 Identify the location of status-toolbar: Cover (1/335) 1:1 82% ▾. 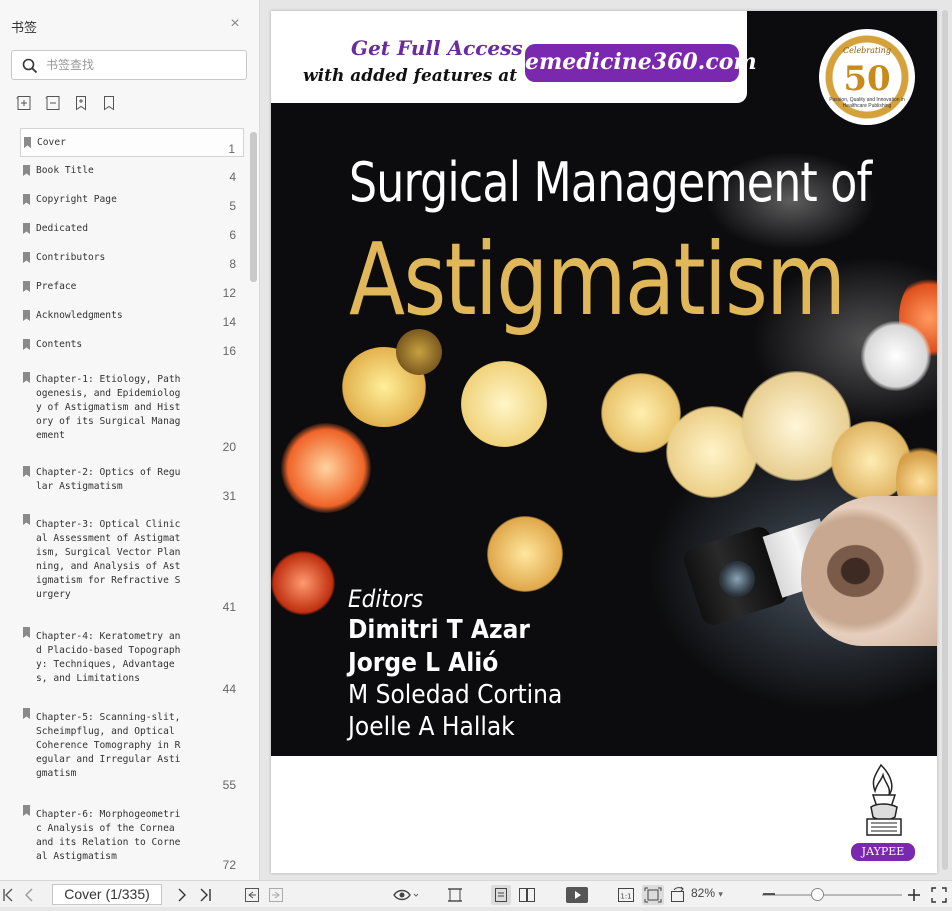
(476, 893).